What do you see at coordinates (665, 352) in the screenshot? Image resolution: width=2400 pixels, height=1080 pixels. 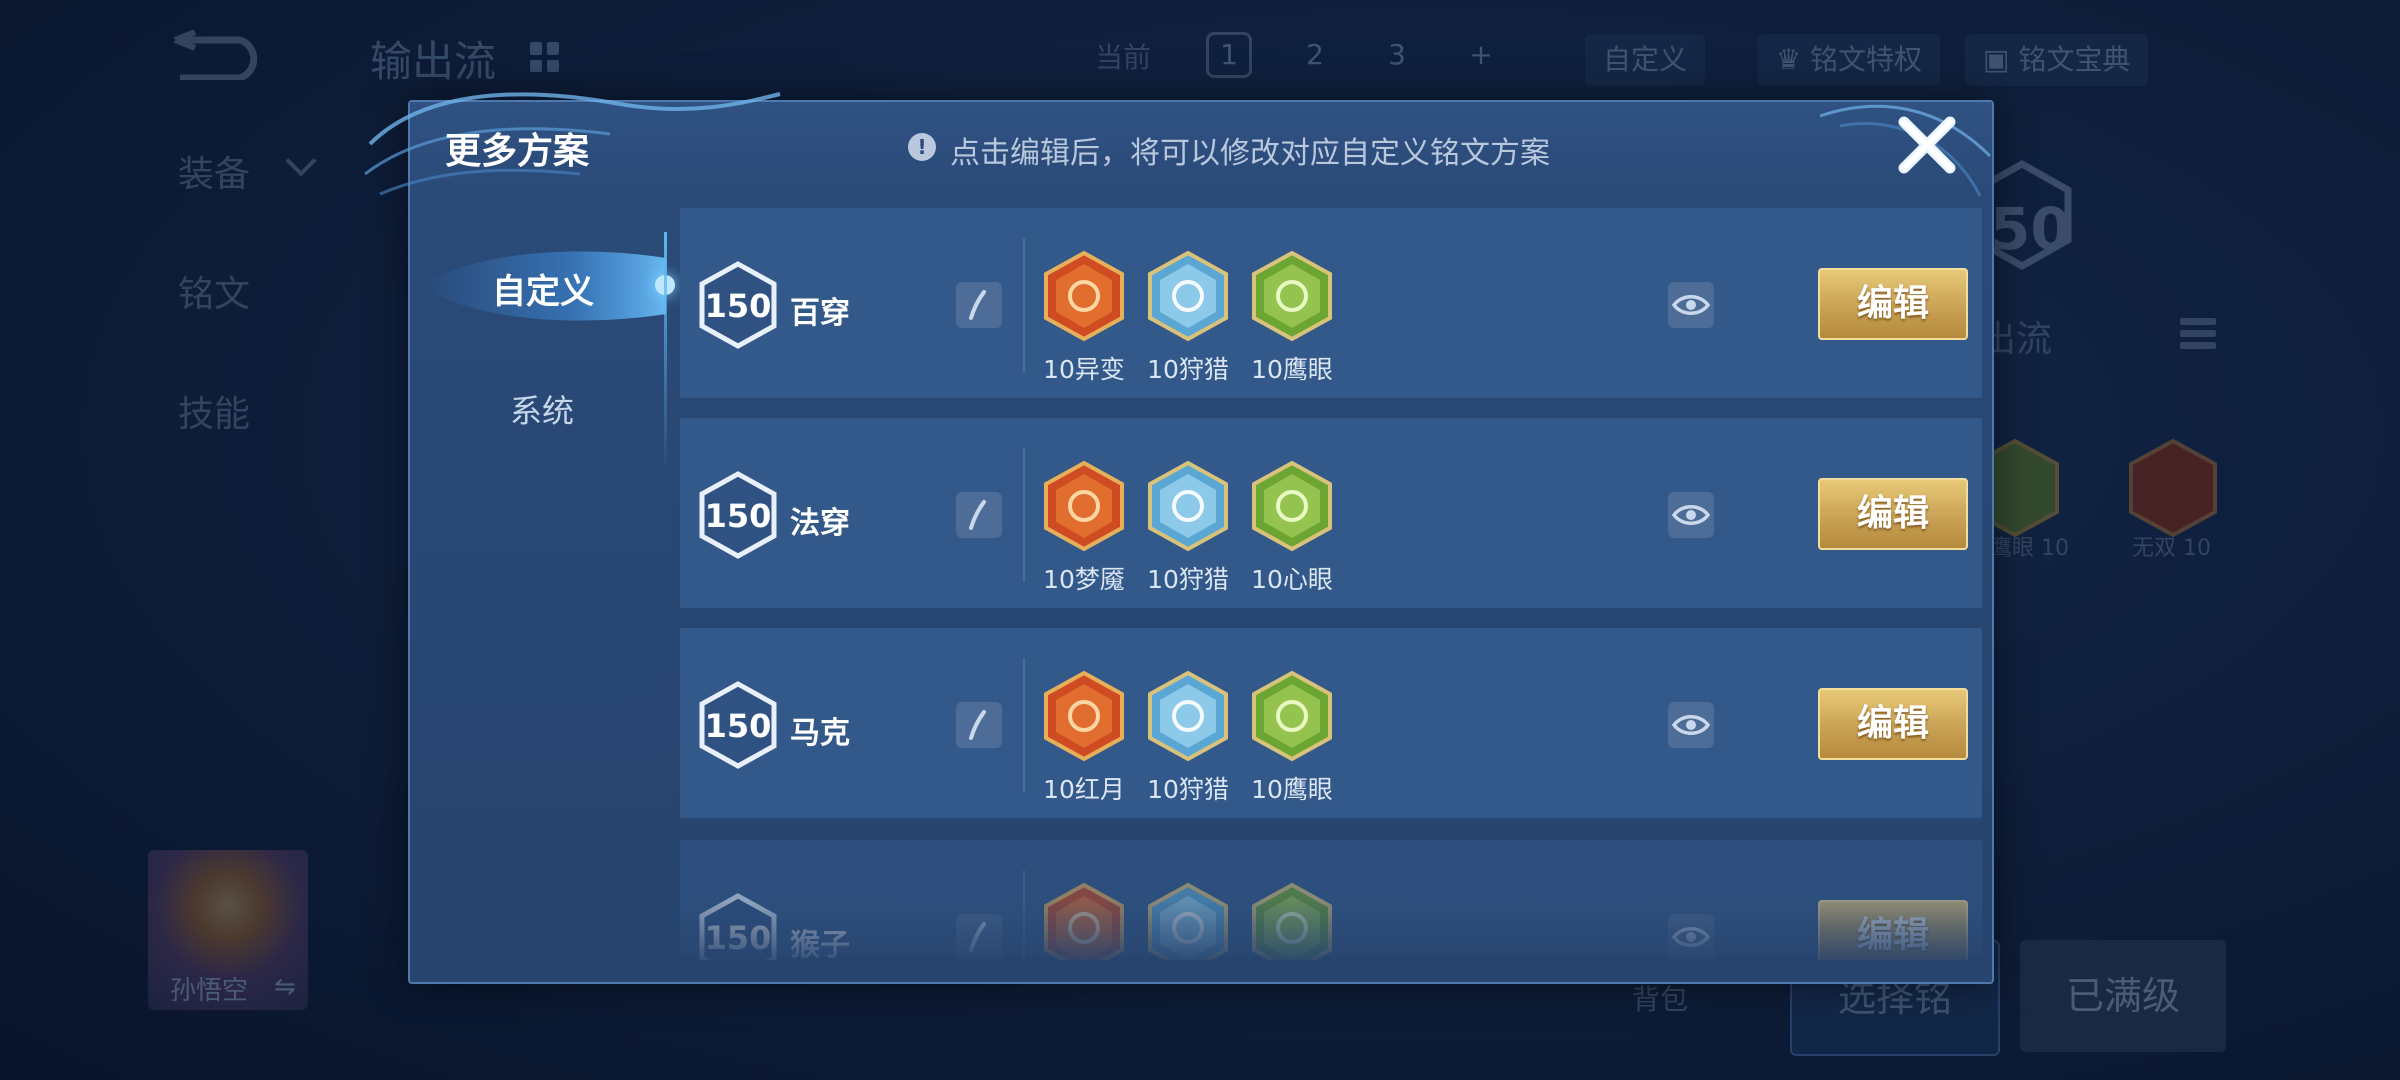 I see `sidebar-divider` at bounding box center [665, 352].